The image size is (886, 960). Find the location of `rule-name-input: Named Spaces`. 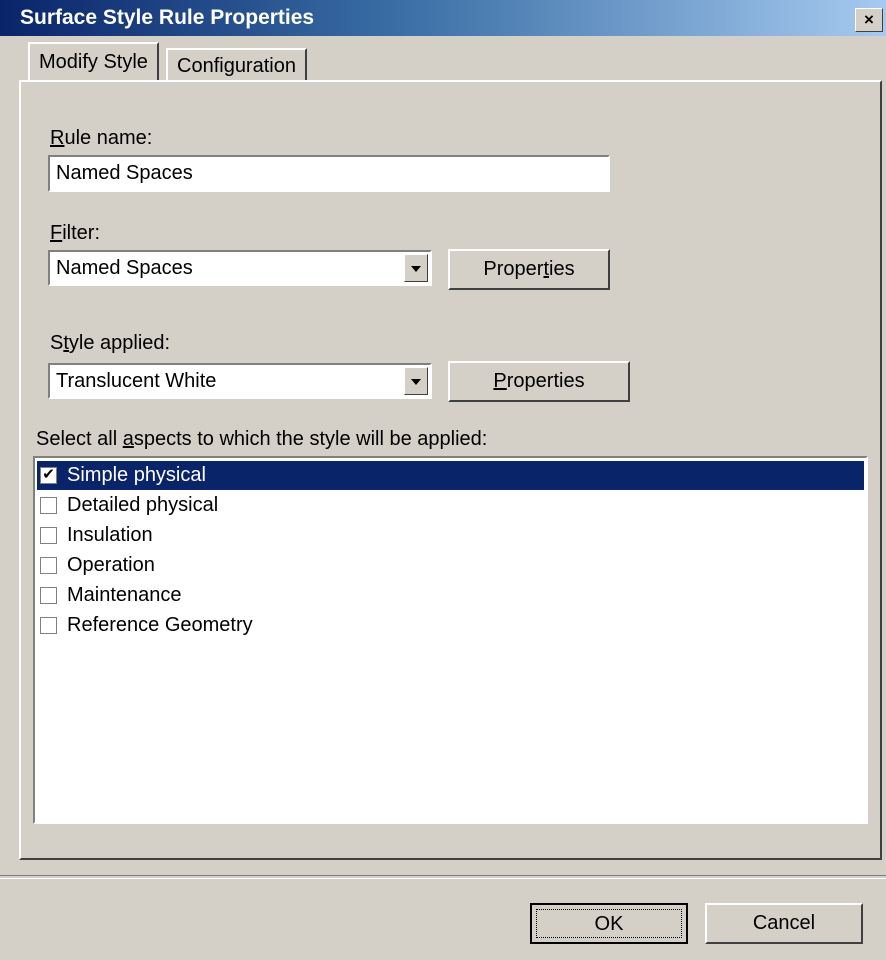

rule-name-input: Named Spaces is located at coordinates (329, 173).